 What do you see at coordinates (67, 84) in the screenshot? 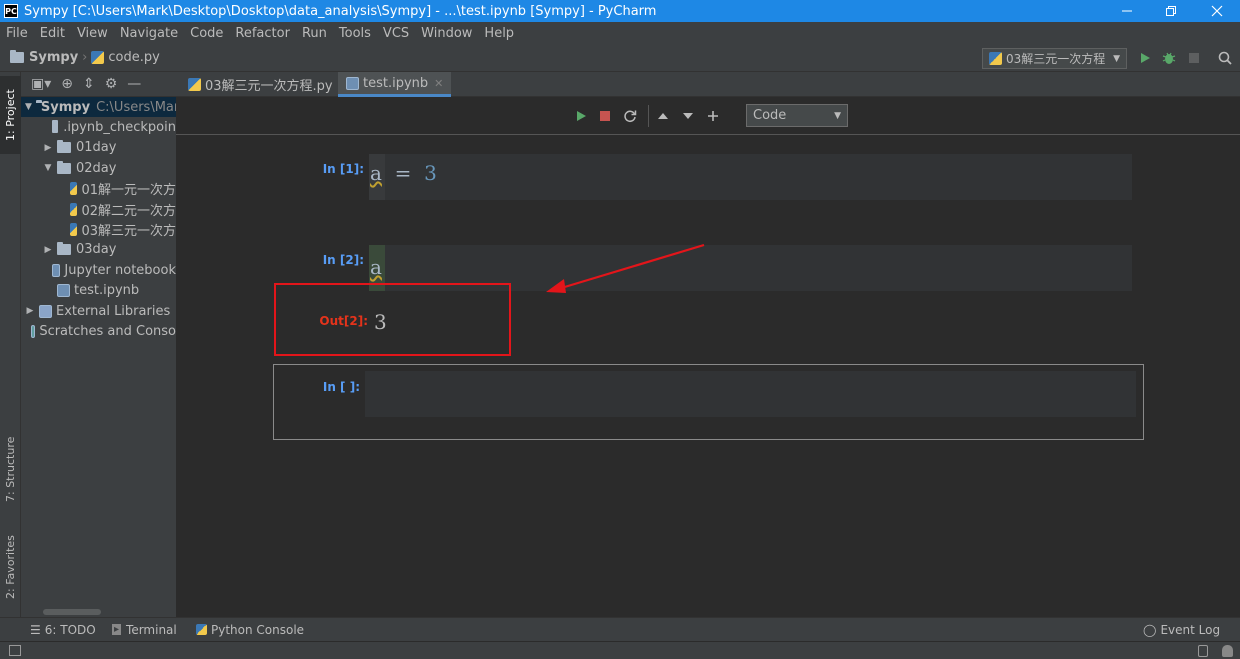
I see `locate-icon: ⊕` at bounding box center [67, 84].